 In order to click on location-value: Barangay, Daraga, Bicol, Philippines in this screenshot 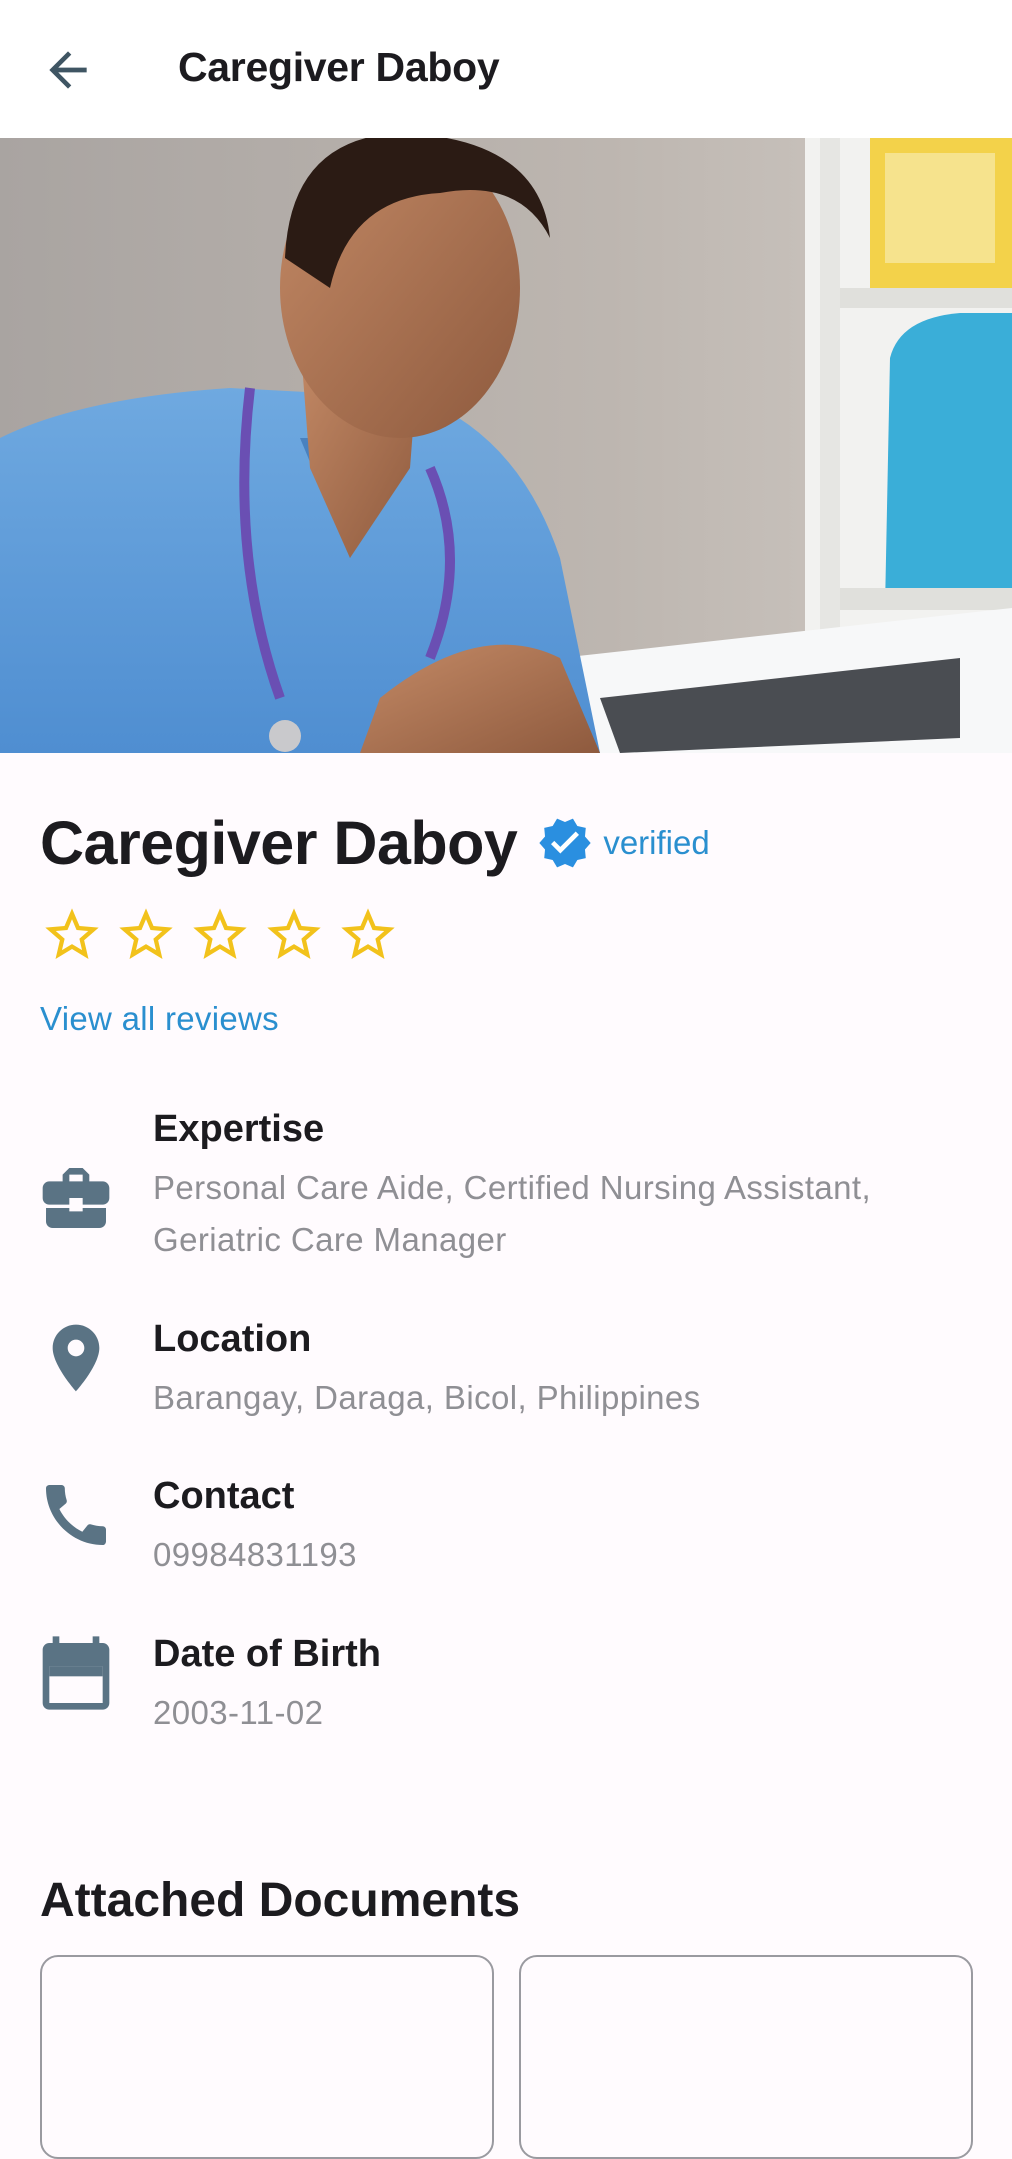, I will do `click(427, 1397)`.